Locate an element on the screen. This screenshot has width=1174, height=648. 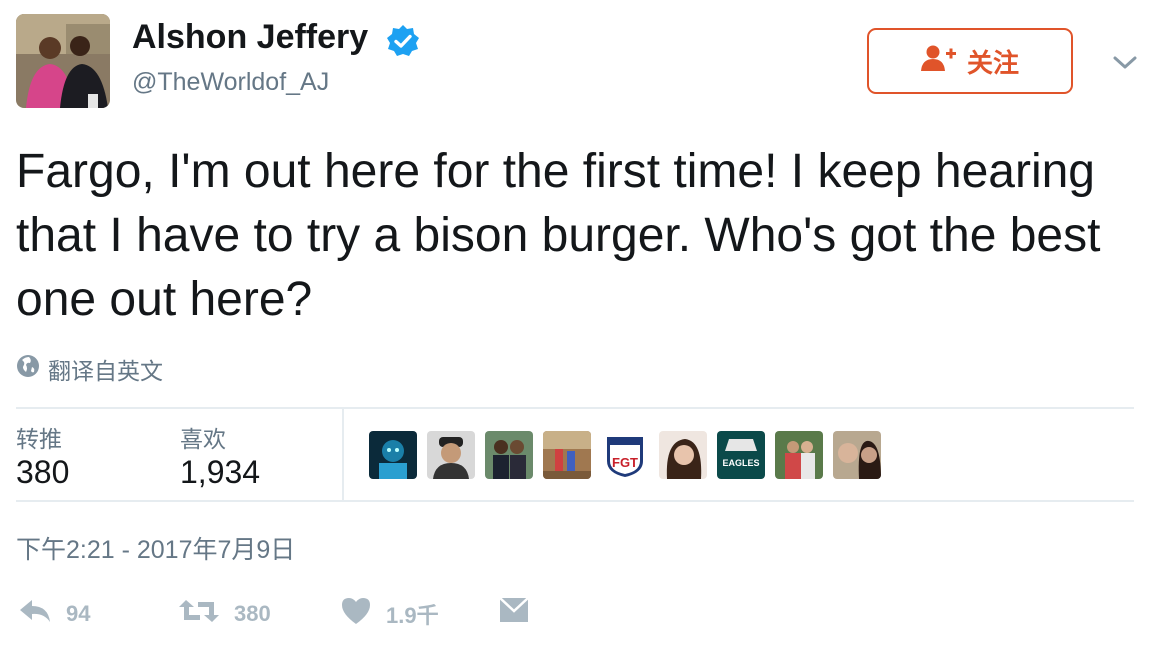
likes-stat: 喜欢 1,934 is located at coordinates (220, 455).